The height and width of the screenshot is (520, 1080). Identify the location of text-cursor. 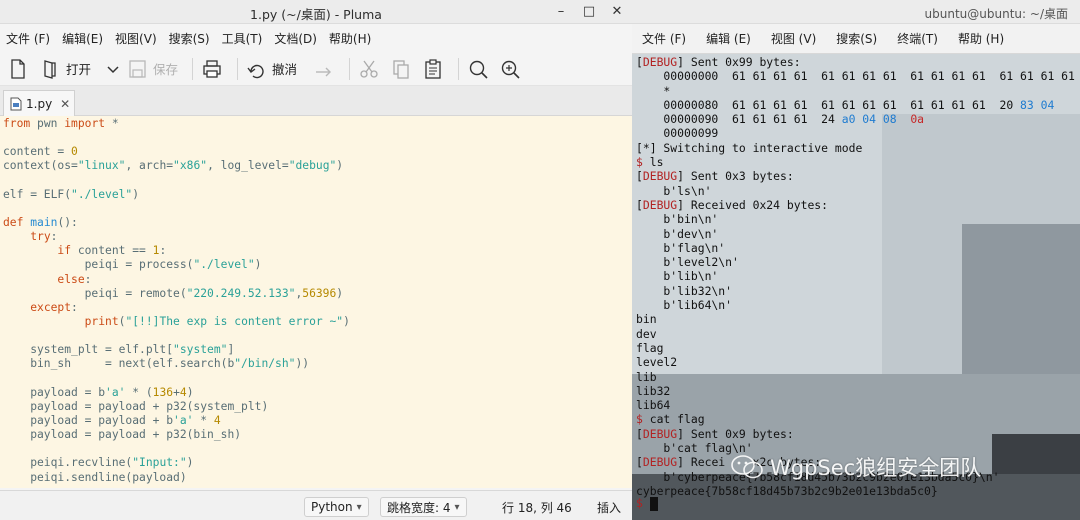
(654, 504).